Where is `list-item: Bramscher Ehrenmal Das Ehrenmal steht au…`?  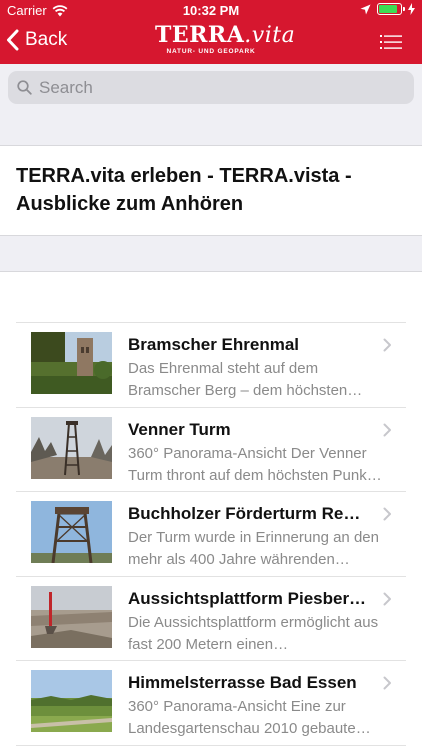 list-item: Bramscher Ehrenmal Das Ehrenmal steht au… is located at coordinates (211, 365).